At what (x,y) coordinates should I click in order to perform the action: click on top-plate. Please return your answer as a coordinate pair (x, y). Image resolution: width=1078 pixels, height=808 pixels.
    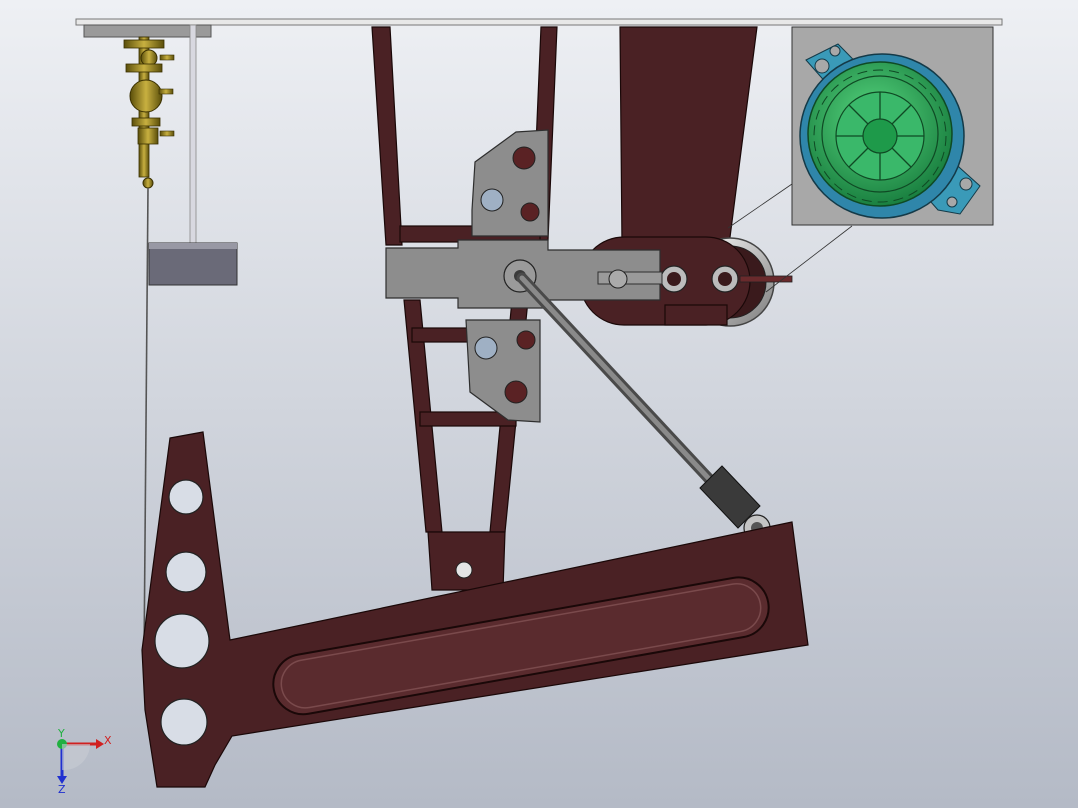
    Looking at the image, I should click on (539, 22).